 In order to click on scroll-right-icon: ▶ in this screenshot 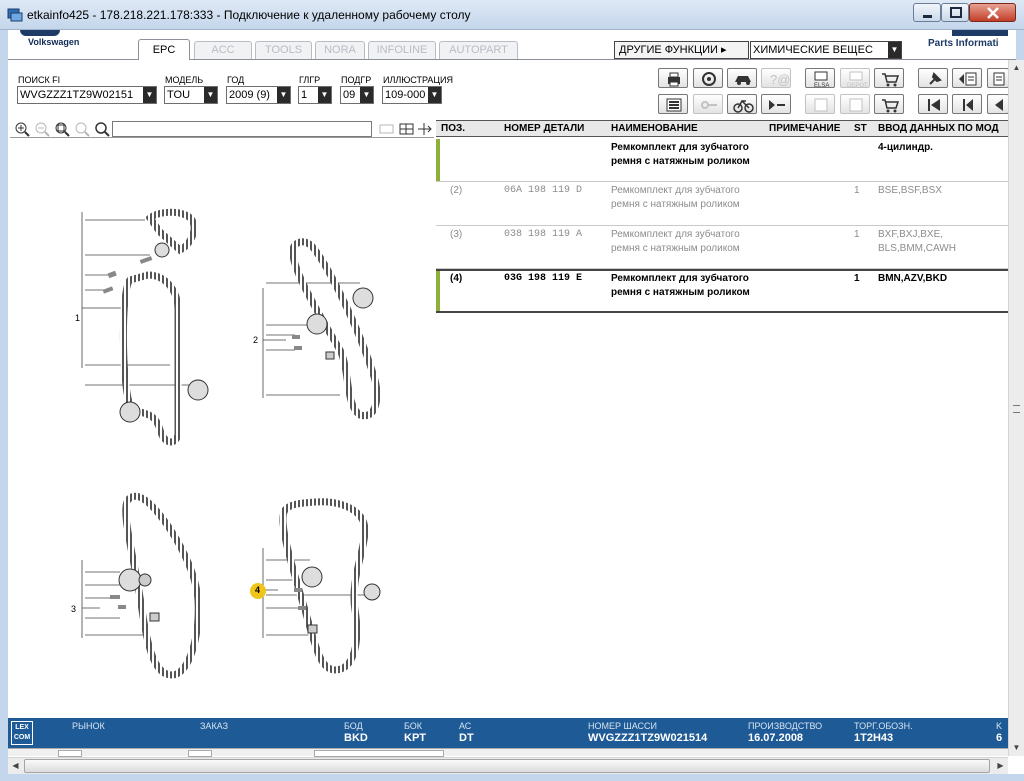, I will do `click(1000, 766)`.